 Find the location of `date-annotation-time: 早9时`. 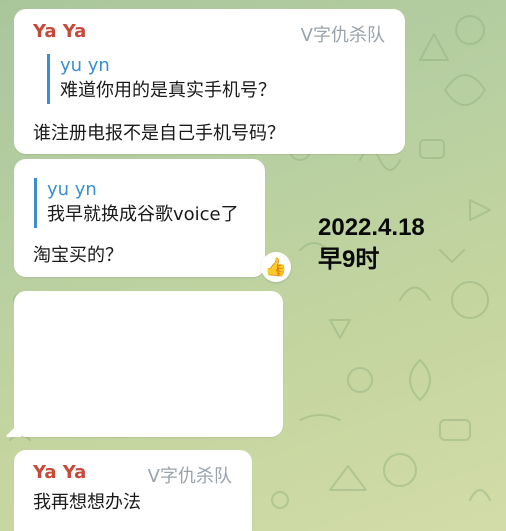

date-annotation-time: 早9时 is located at coordinates (349, 259).